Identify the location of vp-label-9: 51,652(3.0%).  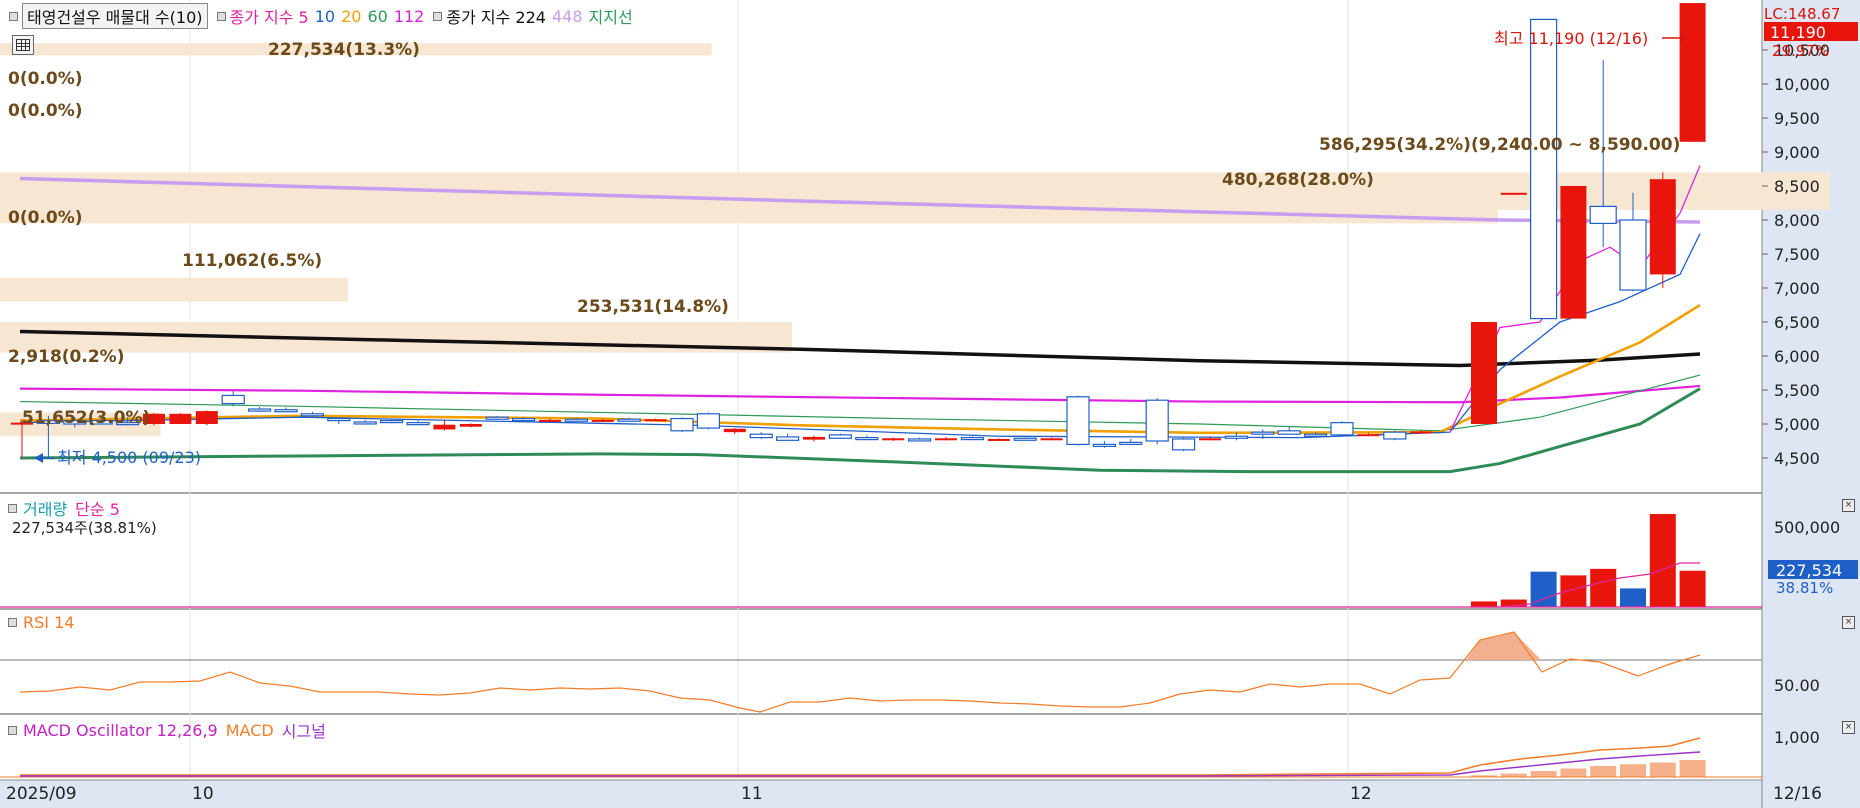
(86, 418).